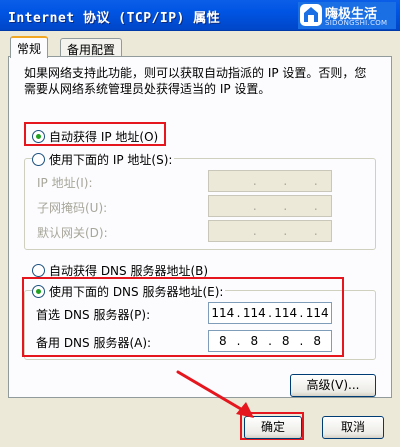 This screenshot has height=447, width=400. Describe the element at coordinates (72, 233) in the screenshot. I see `default-gateway-label: 默认网关(D):` at that location.